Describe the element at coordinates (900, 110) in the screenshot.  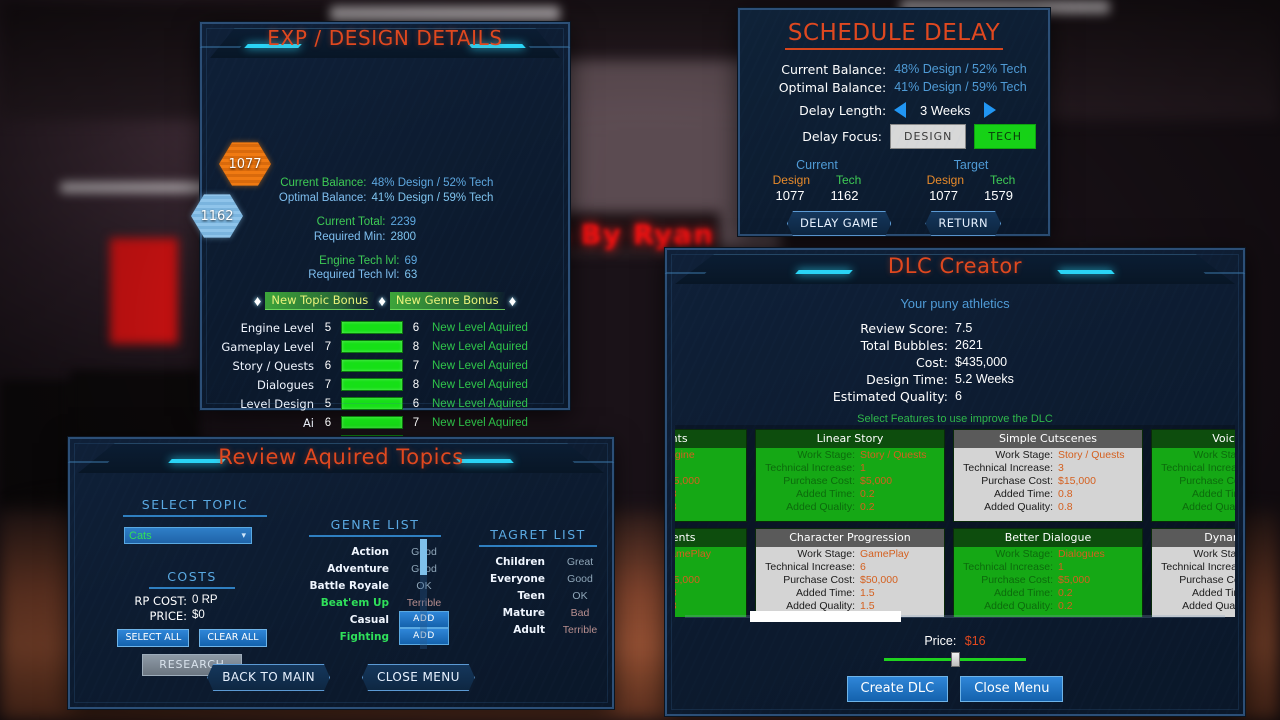
I see `delay-length-decrease-icon` at that location.